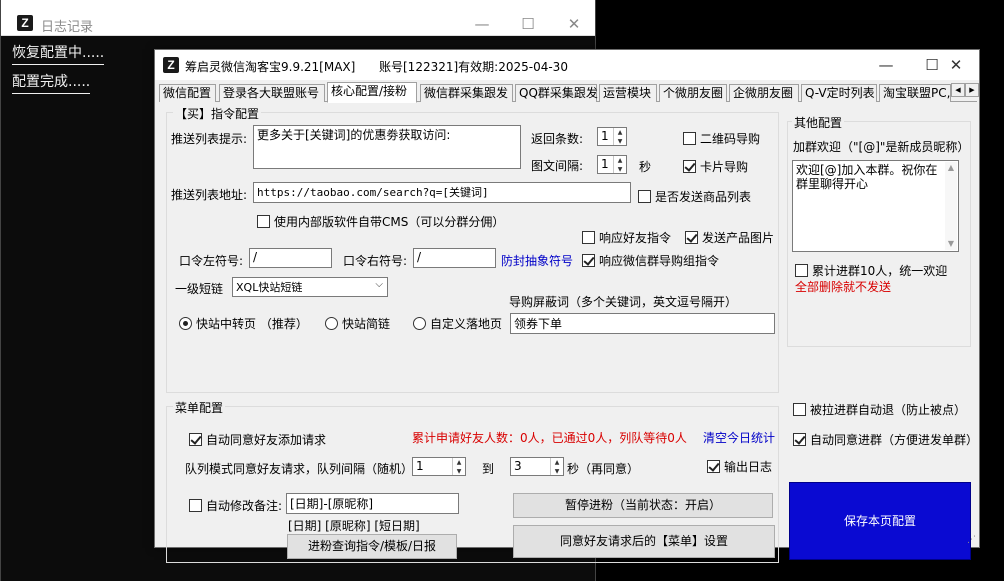 The height and width of the screenshot is (581, 1004). What do you see at coordinates (372, 503) in the screenshot?
I see `remark-template-input: [日期]-[原昵称]` at bounding box center [372, 503].